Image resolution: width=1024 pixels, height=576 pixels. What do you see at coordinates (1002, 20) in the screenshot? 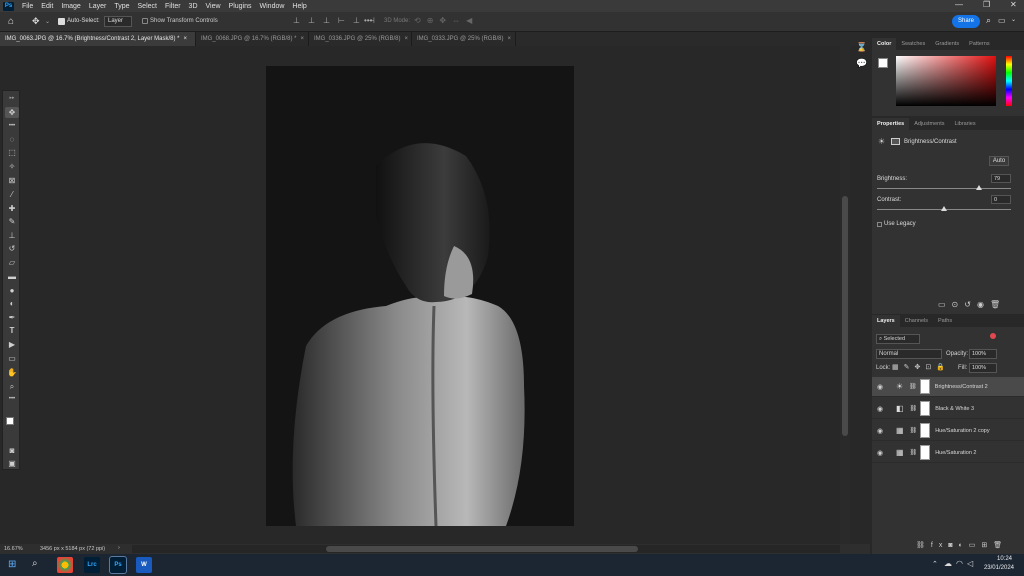
I see `workspace-icon: ▭` at bounding box center [1002, 20].